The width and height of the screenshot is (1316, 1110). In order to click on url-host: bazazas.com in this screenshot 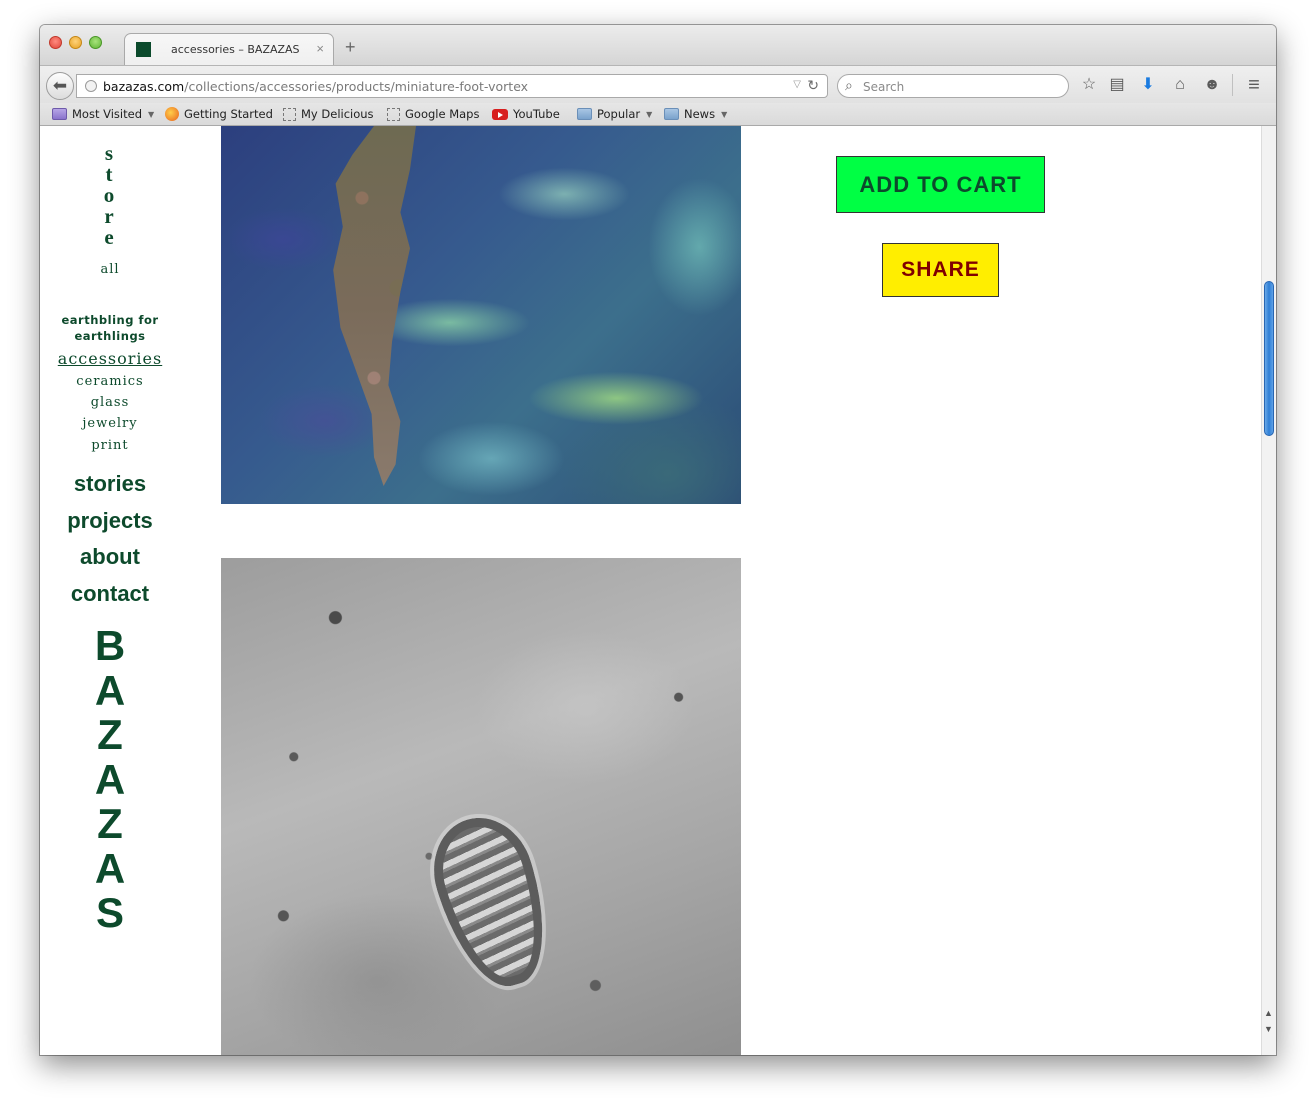, I will do `click(144, 86)`.